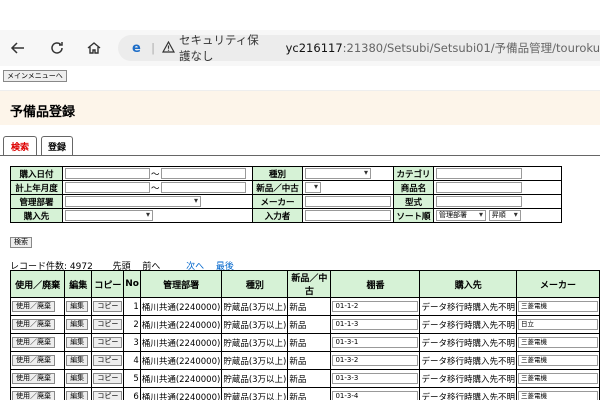  I want to click on shelf-cell: 01-3-1, so click(375, 342).